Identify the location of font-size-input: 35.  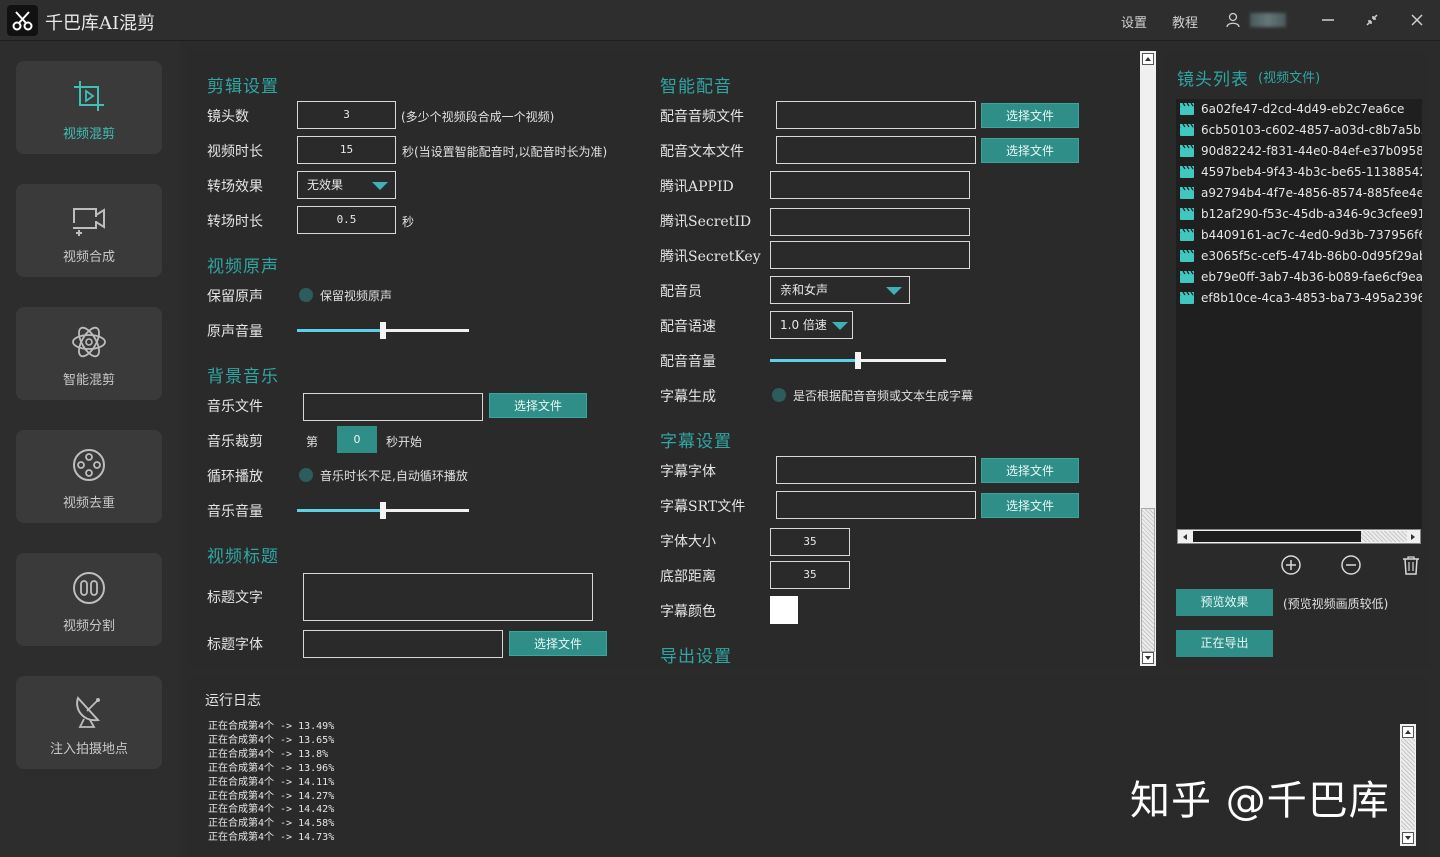
(810, 542).